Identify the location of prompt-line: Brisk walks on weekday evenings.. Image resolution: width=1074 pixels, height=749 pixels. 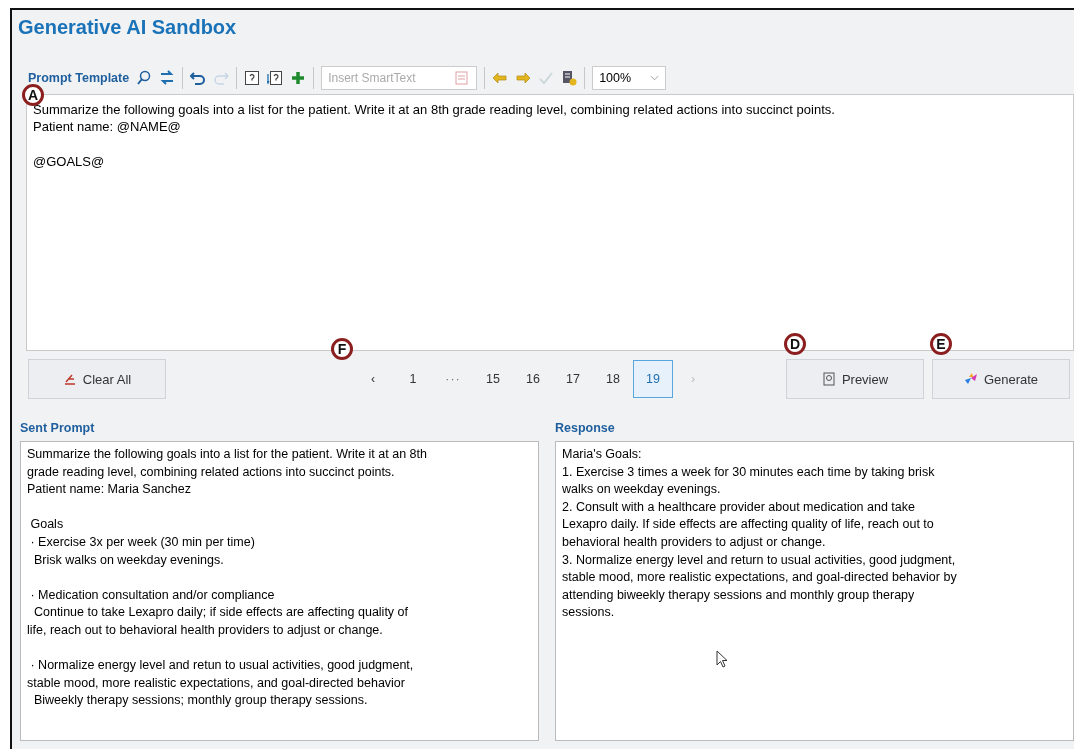
(128, 559).